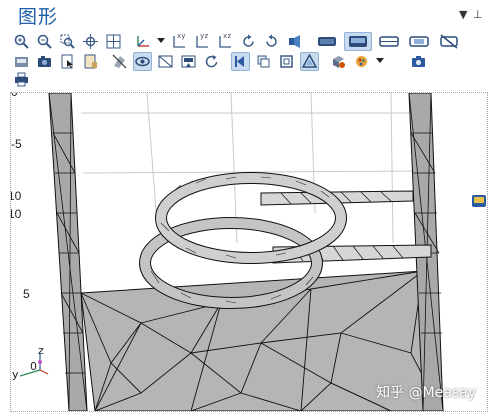 This screenshot has height=415, width=490. What do you see at coordinates (179, 41) in the screenshot?
I see `view-xy-icon: xy` at bounding box center [179, 41].